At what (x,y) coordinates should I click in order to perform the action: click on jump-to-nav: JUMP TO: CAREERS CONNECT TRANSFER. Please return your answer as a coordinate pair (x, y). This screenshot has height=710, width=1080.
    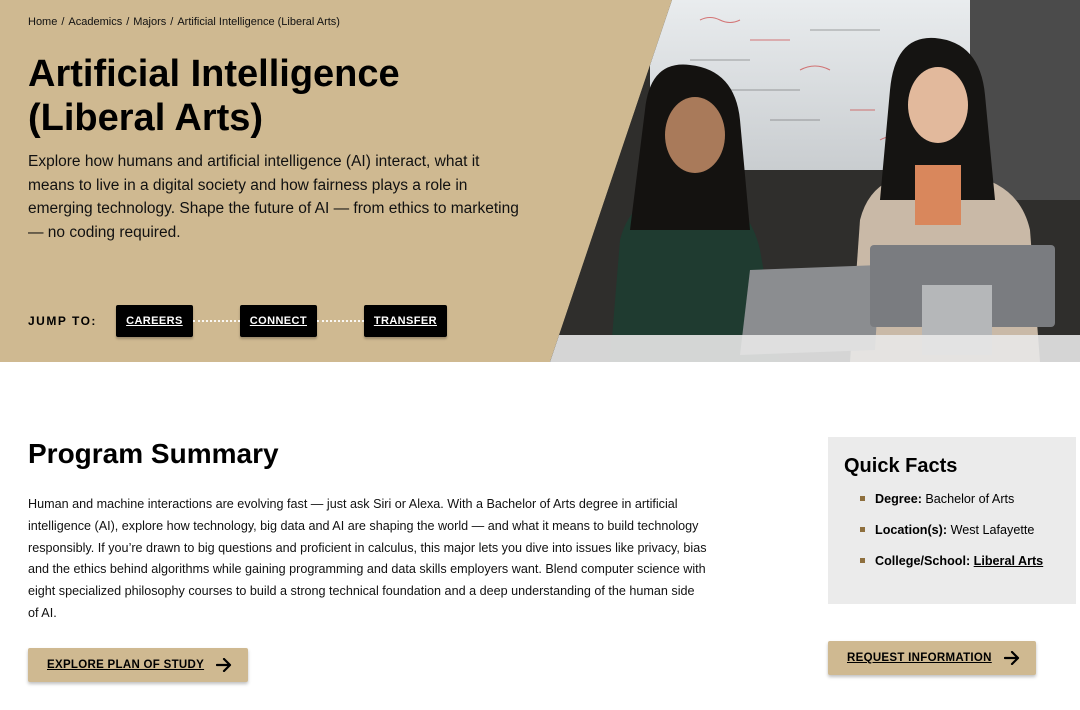
    Looking at the image, I should click on (237, 321).